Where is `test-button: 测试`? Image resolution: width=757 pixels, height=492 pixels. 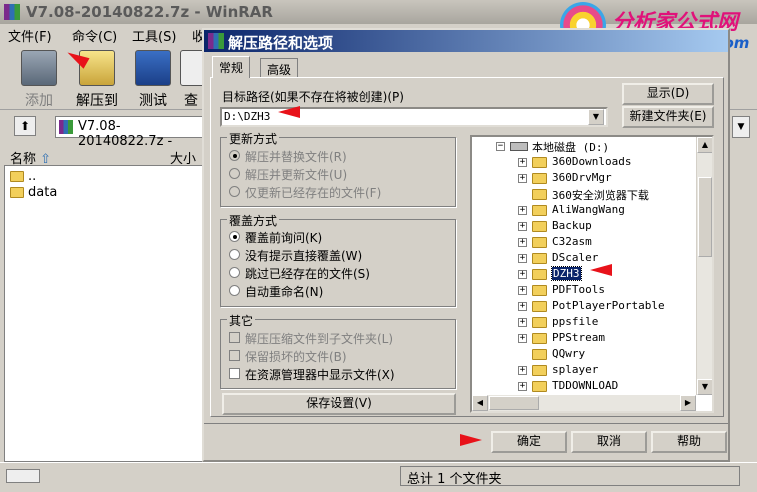
test-button: 测试 is located at coordinates (153, 78).